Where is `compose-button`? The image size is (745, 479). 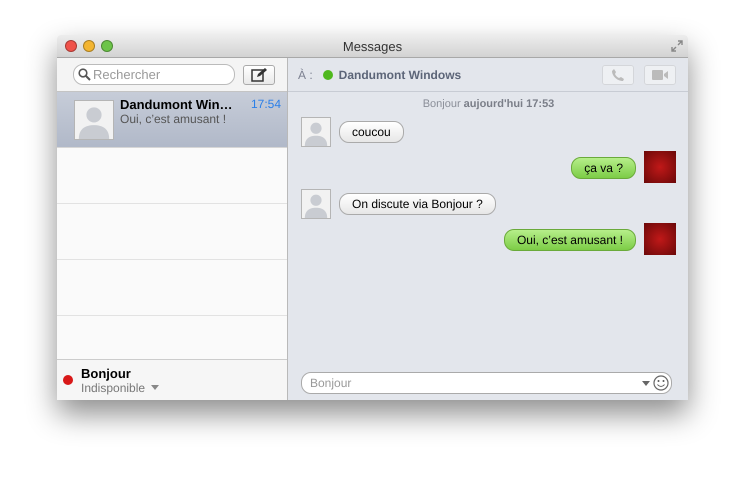
compose-button is located at coordinates (259, 74).